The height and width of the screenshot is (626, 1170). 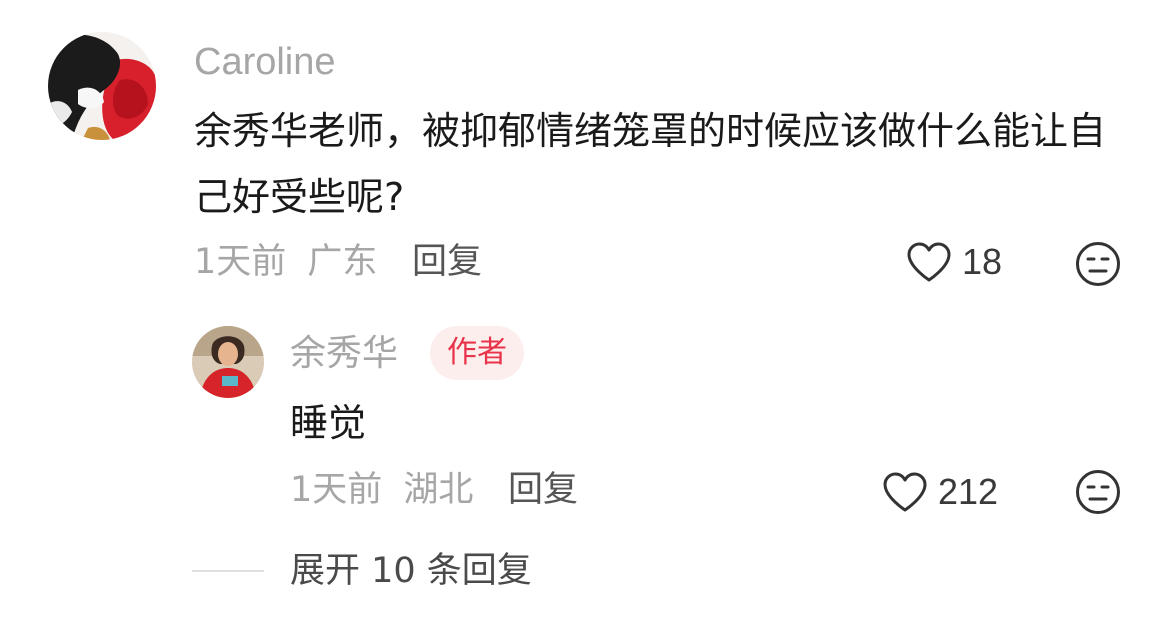 I want to click on reply-time: 1天前, so click(x=336, y=490).